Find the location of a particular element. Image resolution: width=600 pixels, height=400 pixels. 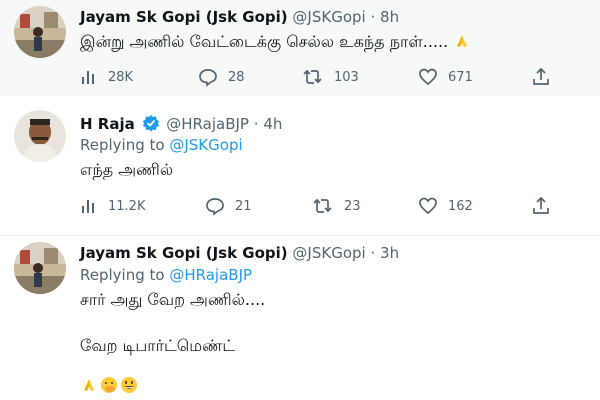

reply-count: 21 is located at coordinates (243, 206).